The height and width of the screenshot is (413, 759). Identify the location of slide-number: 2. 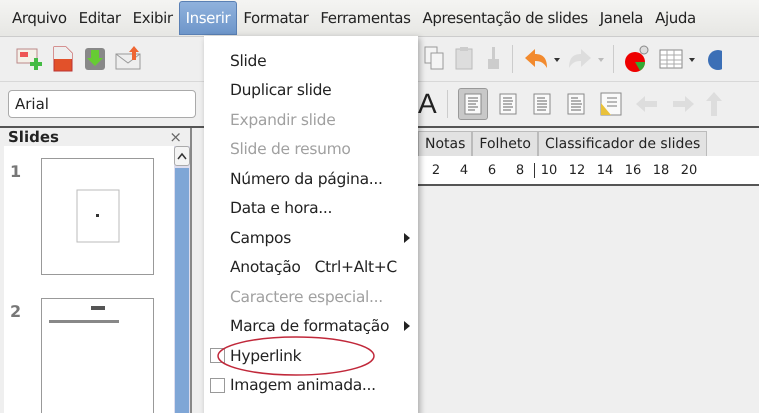
(16, 312).